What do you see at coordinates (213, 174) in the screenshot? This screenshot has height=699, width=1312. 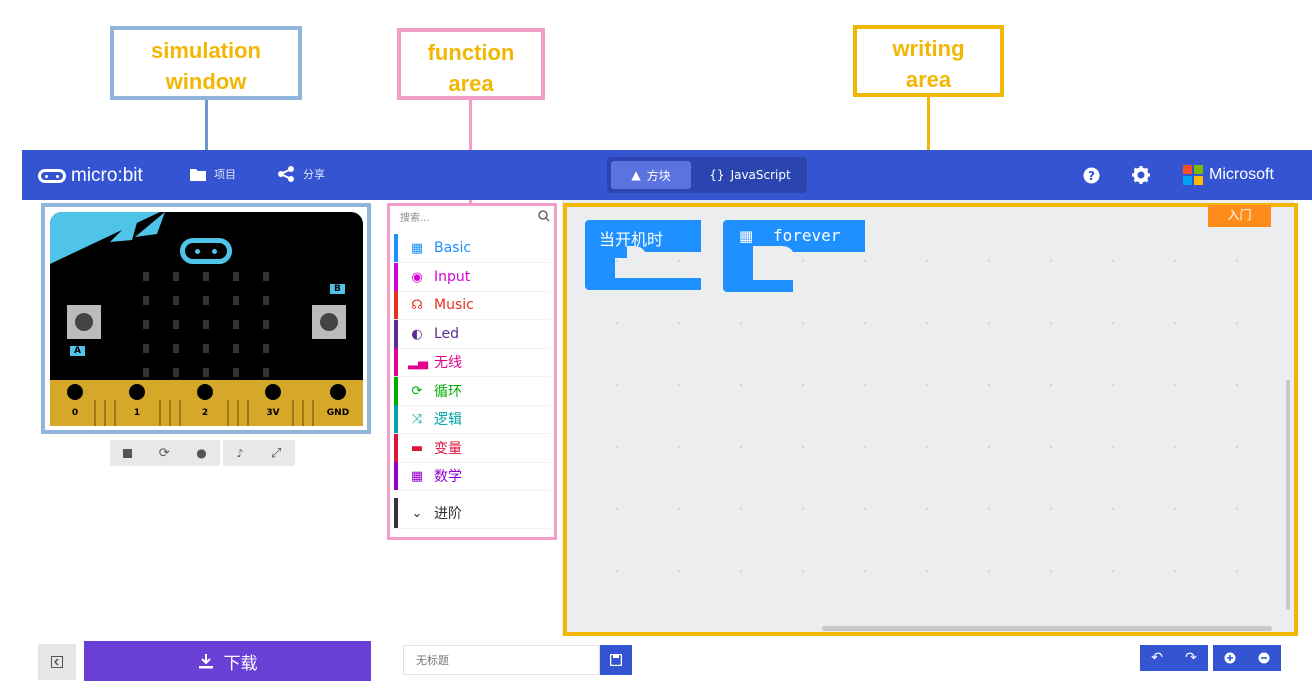 I see `projects-button: 项目` at bounding box center [213, 174].